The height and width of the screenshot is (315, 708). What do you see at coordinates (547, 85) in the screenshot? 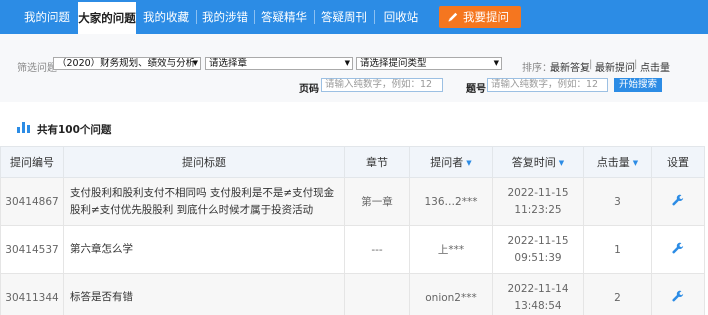
I see `question-number-input: 请输入纯数字，例如：12` at bounding box center [547, 85].